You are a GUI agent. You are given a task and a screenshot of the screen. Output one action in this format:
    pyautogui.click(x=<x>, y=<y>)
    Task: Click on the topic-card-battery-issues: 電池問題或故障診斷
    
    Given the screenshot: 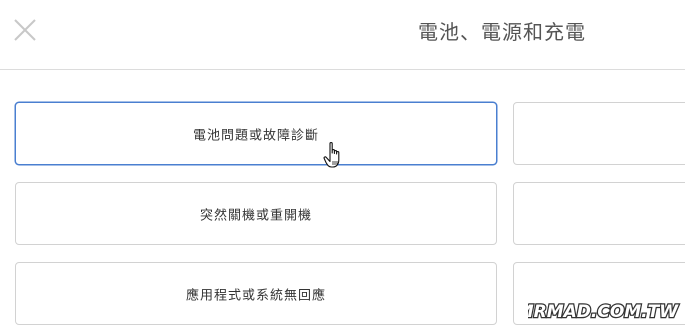 What is the action you would take?
    pyautogui.click(x=256, y=133)
    